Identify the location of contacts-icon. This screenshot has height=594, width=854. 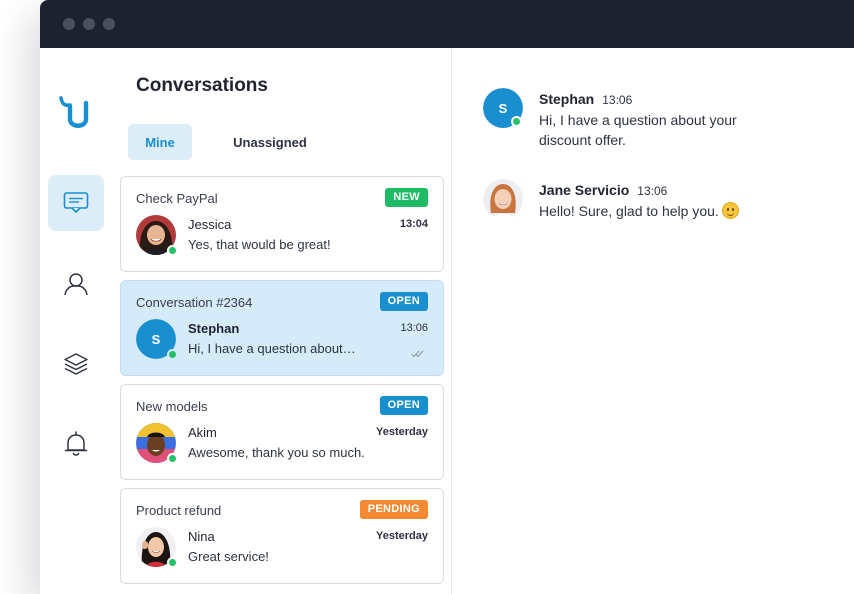
(76, 284).